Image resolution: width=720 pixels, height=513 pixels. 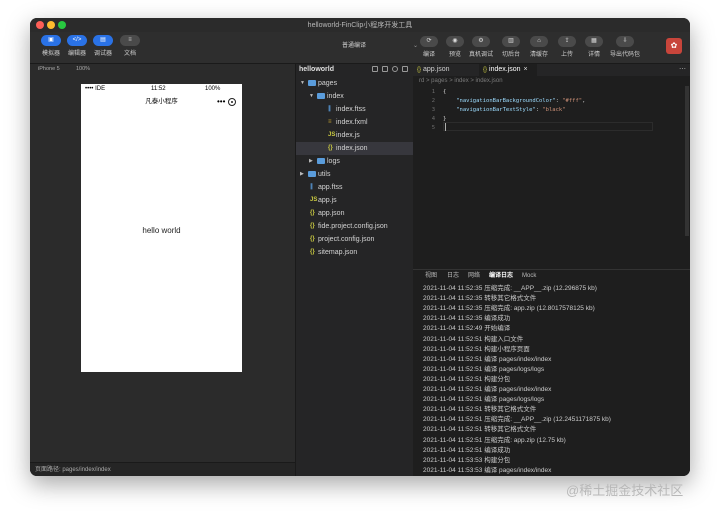 I want to click on toolbar-button-upload: ⇪ 上传, so click(x=567, y=47).